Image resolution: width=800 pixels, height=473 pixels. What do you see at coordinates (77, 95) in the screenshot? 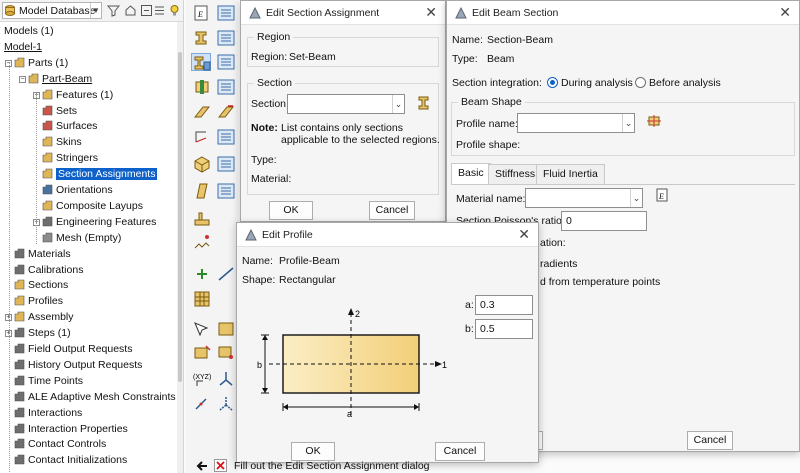
I see `tree-item: Features (1)` at bounding box center [77, 95].